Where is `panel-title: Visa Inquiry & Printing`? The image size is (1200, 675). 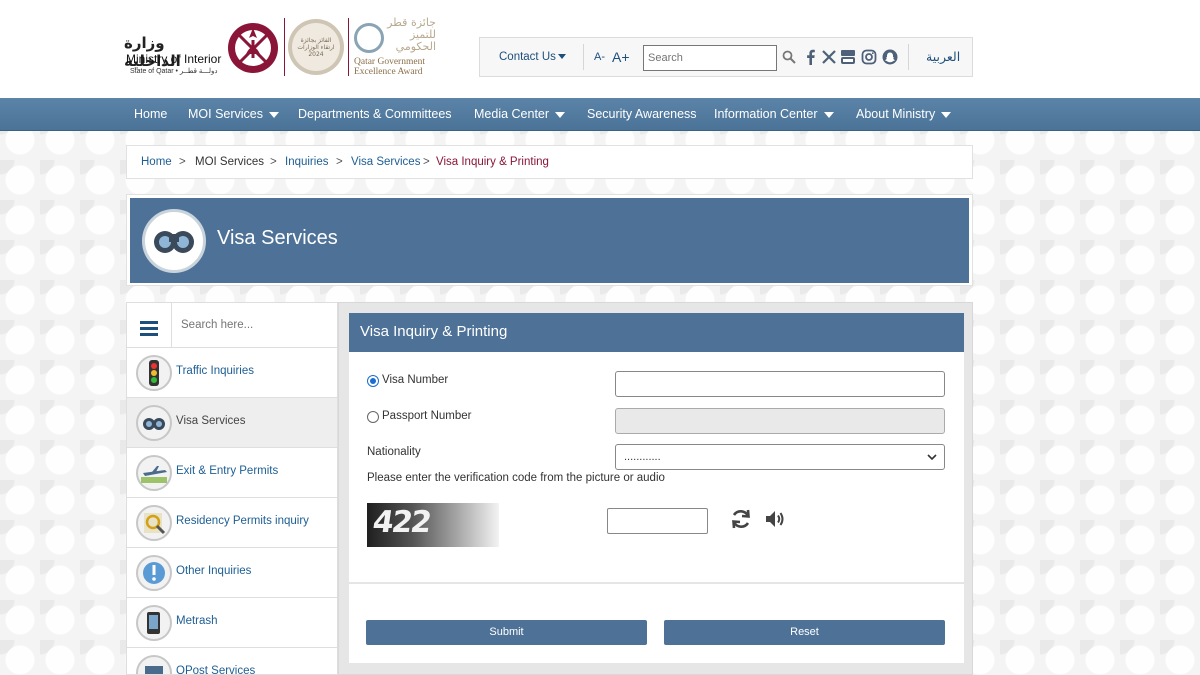
panel-title: Visa Inquiry & Printing is located at coordinates (434, 331).